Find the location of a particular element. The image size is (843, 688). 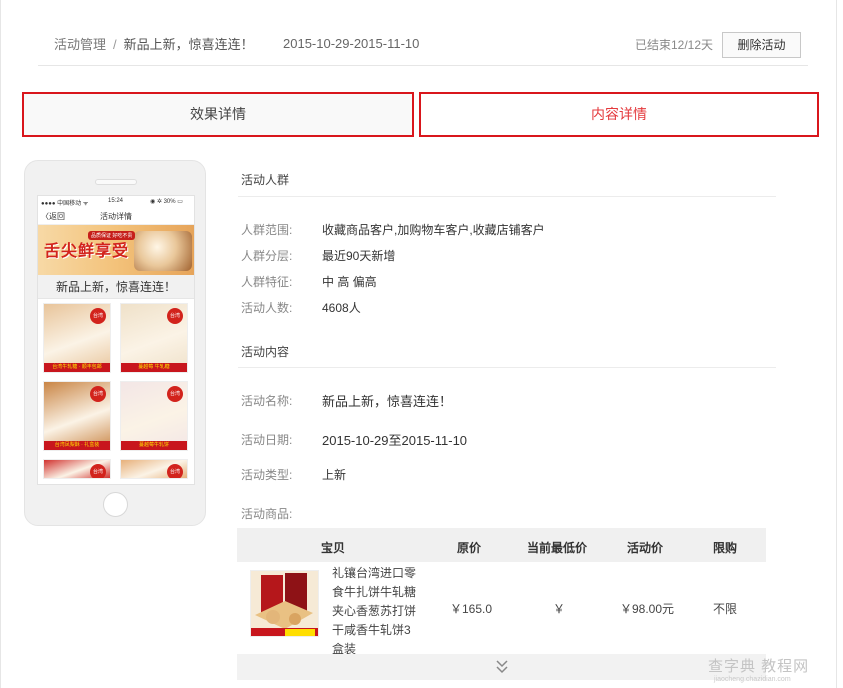

audience-feature-value: 中 高 偏高 is located at coordinates (349, 282).